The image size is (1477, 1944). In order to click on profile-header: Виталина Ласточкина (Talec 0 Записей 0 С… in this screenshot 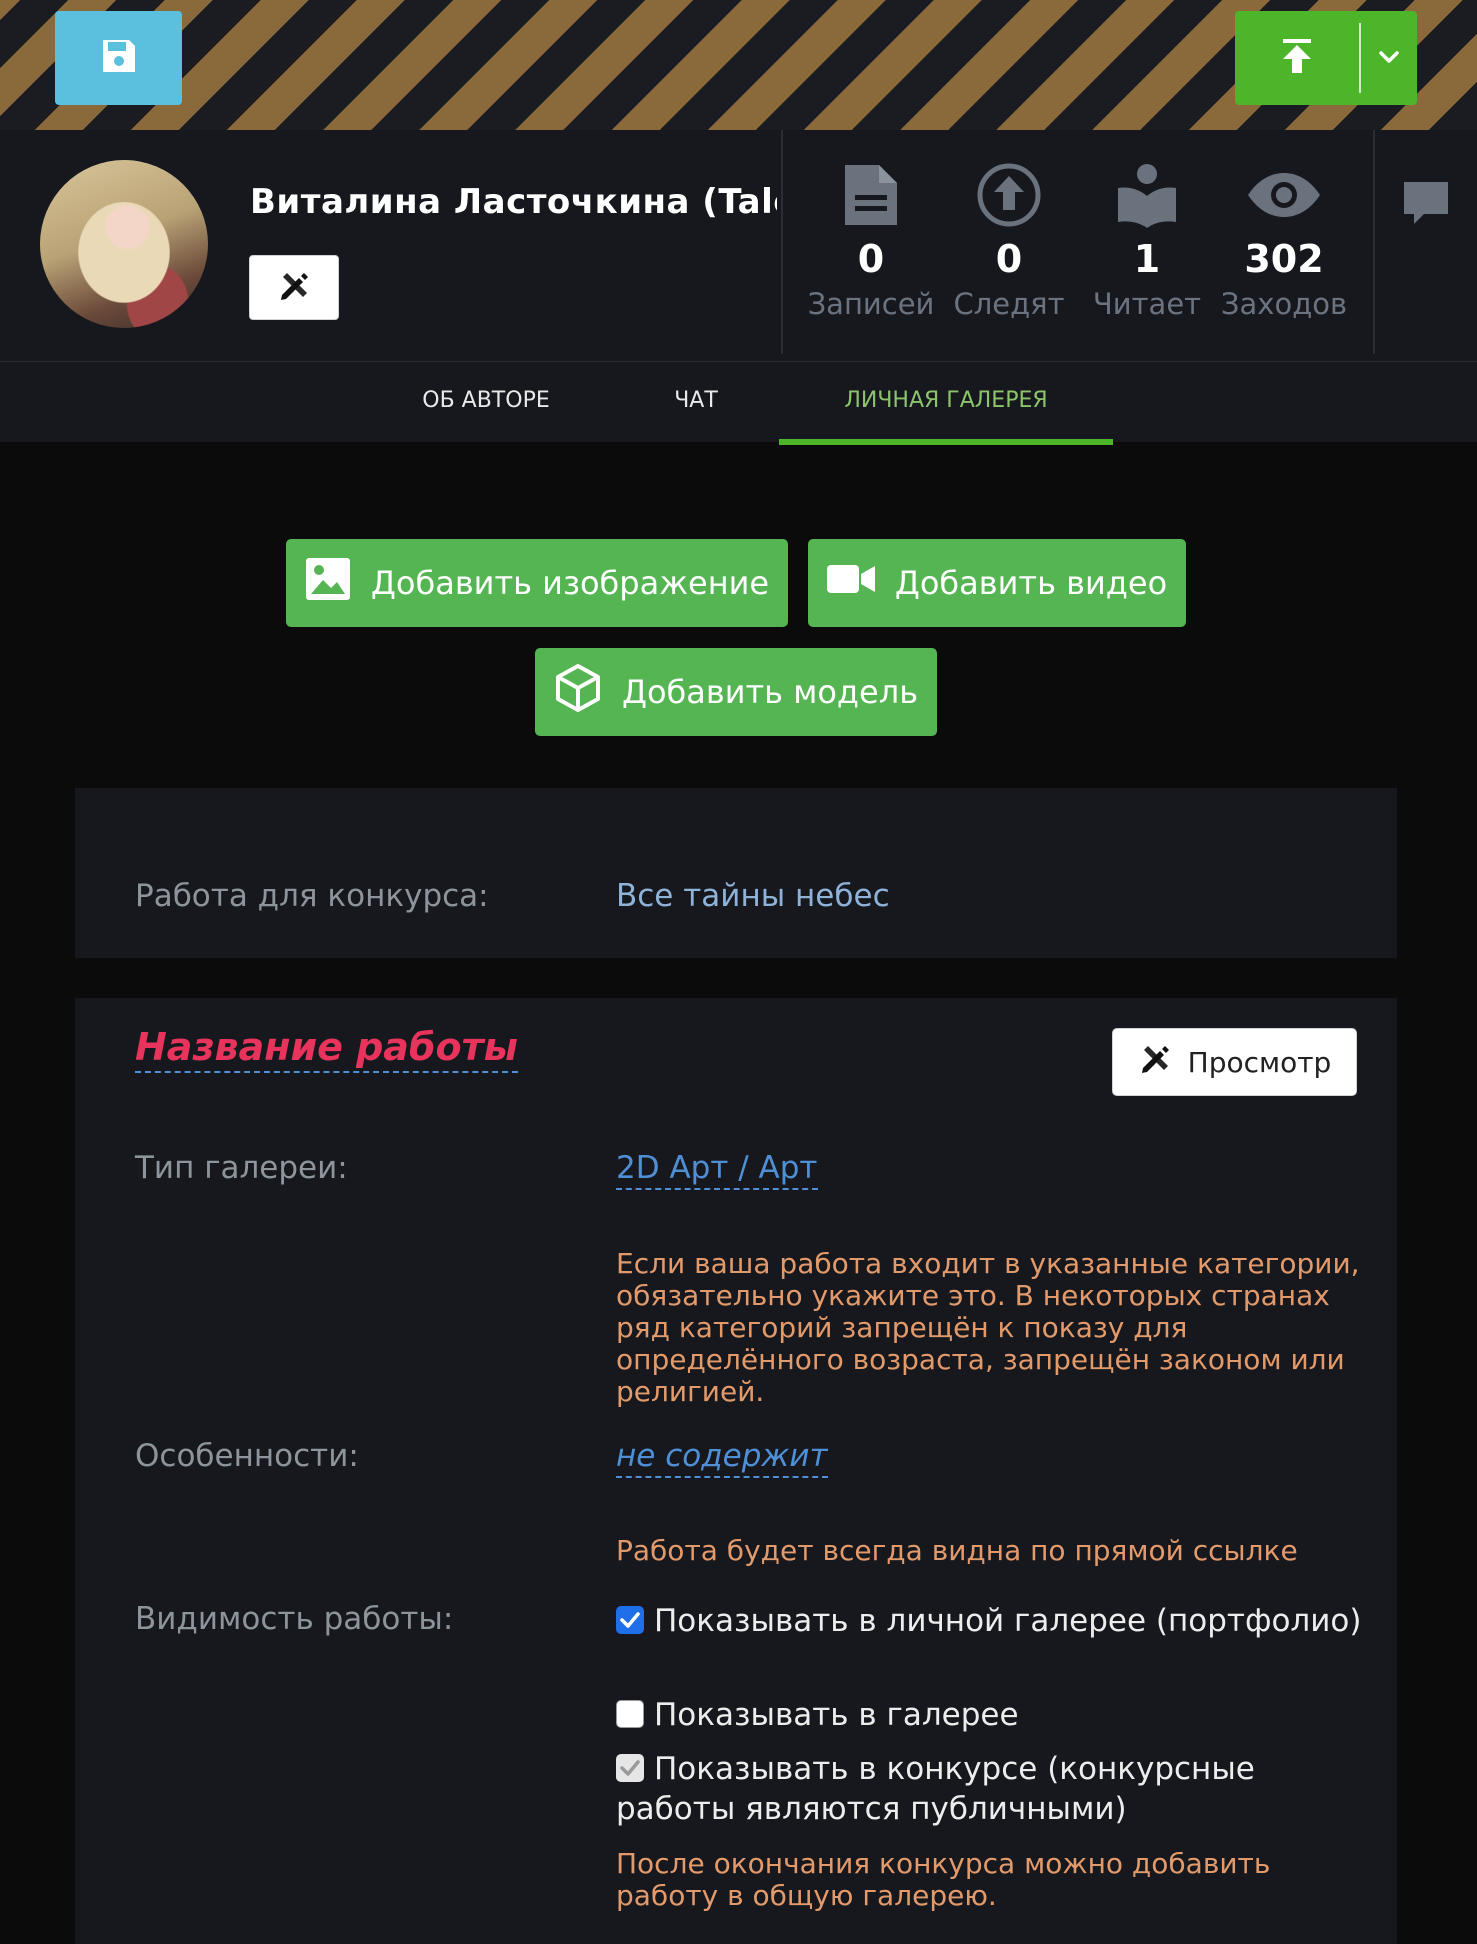, I will do `click(738, 246)`.